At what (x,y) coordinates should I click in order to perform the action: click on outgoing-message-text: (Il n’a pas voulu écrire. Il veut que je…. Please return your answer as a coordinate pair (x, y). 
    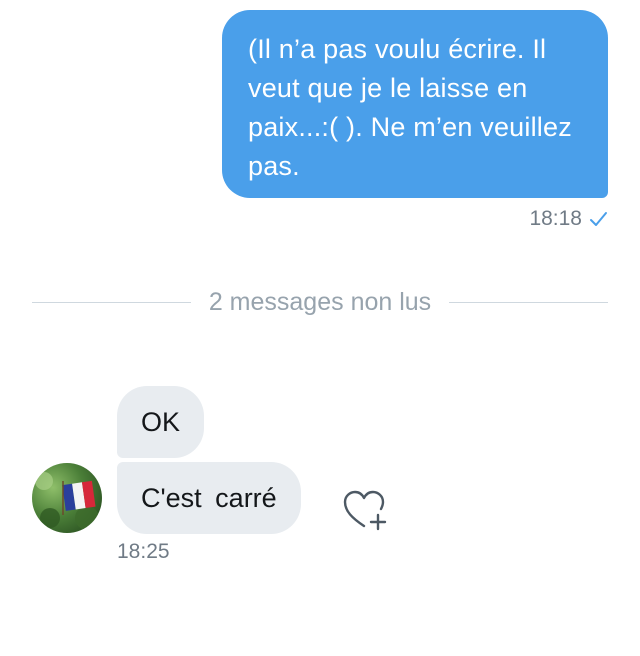
    Looking at the image, I should click on (410, 107).